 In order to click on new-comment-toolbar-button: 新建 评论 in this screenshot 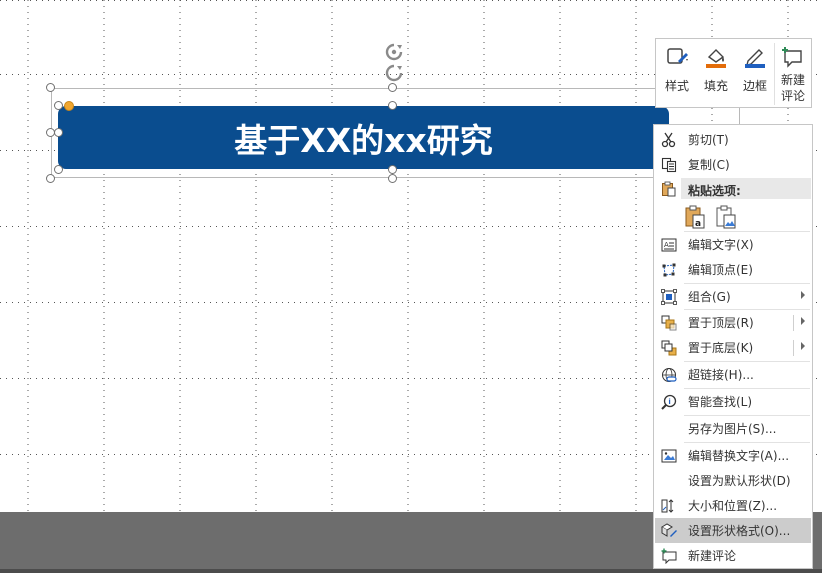, I will do `click(793, 73)`.